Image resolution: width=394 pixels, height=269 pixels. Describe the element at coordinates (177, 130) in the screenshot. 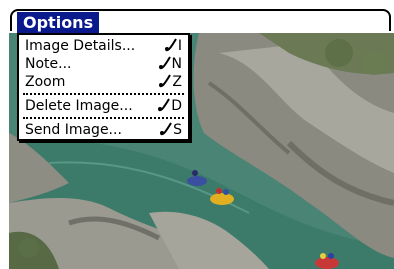

I see `shortcut-letter: S` at that location.